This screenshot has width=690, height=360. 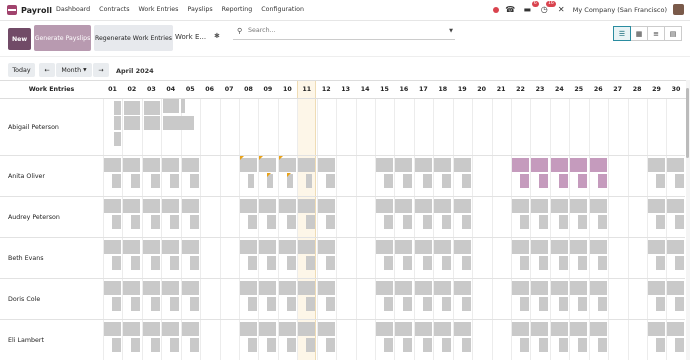 I want to click on menu-work-entries: Work Entries, so click(x=159, y=9).